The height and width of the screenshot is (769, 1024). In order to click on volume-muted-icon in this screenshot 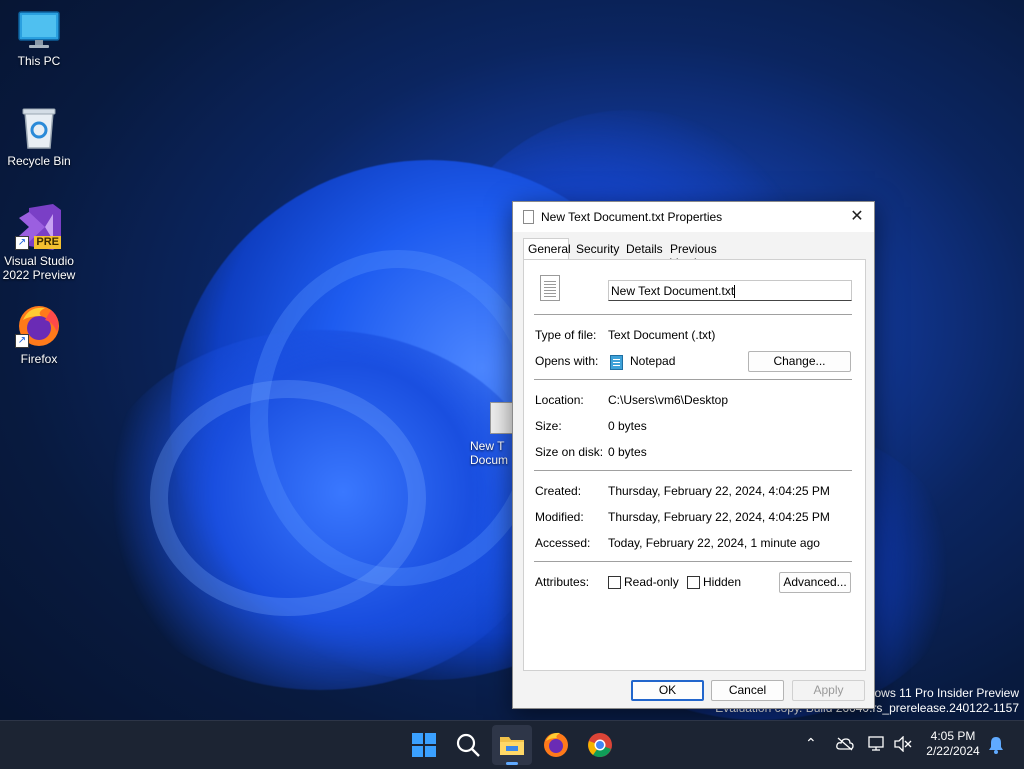, I will do `click(903, 744)`.